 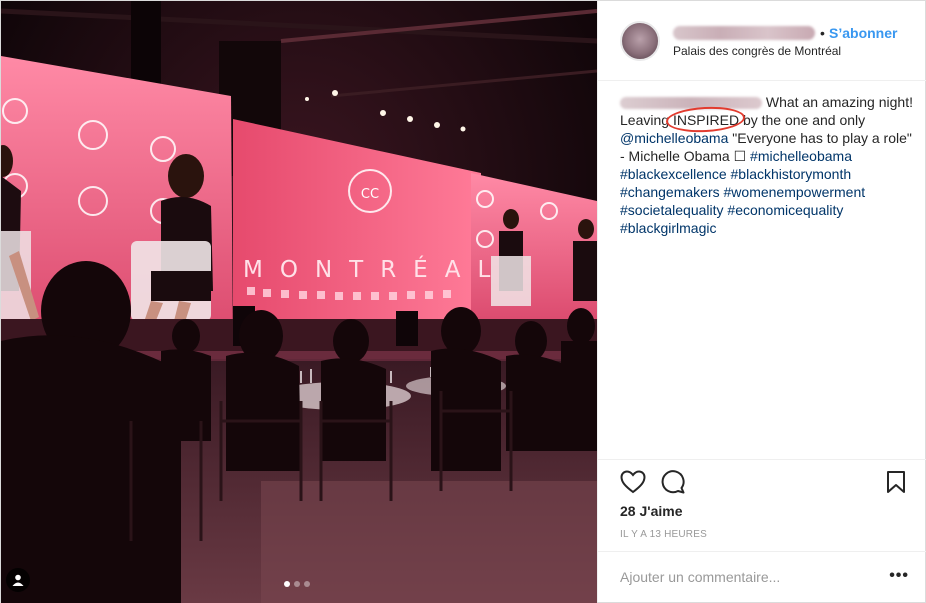 What do you see at coordinates (795, 192) in the screenshot?
I see `hashtag-link: #womenempowerment` at bounding box center [795, 192].